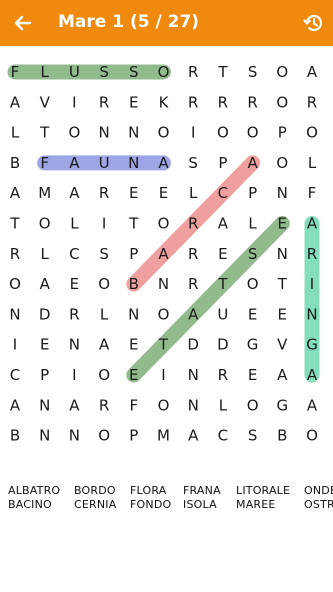  Describe the element at coordinates (314, 23) in the screenshot. I see `history-button` at that location.